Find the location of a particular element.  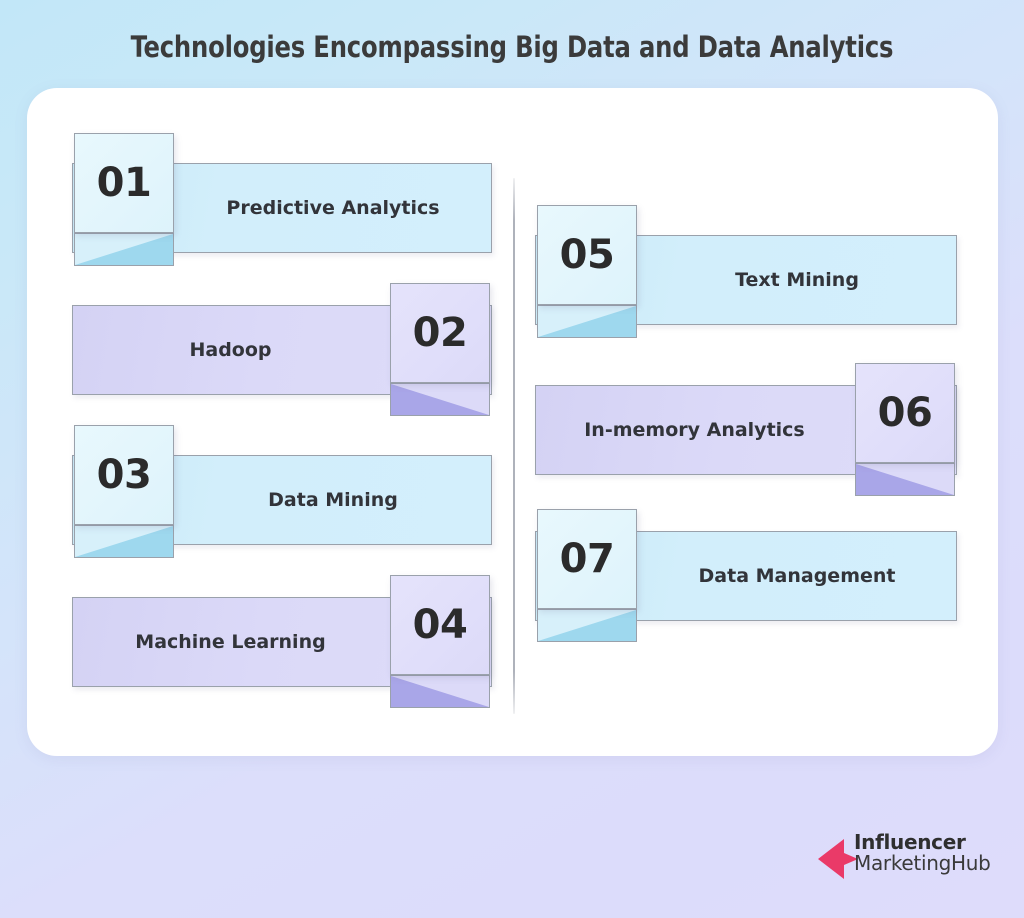

logo-wordmark: Influencer MarketingHub is located at coordinates (922, 852).